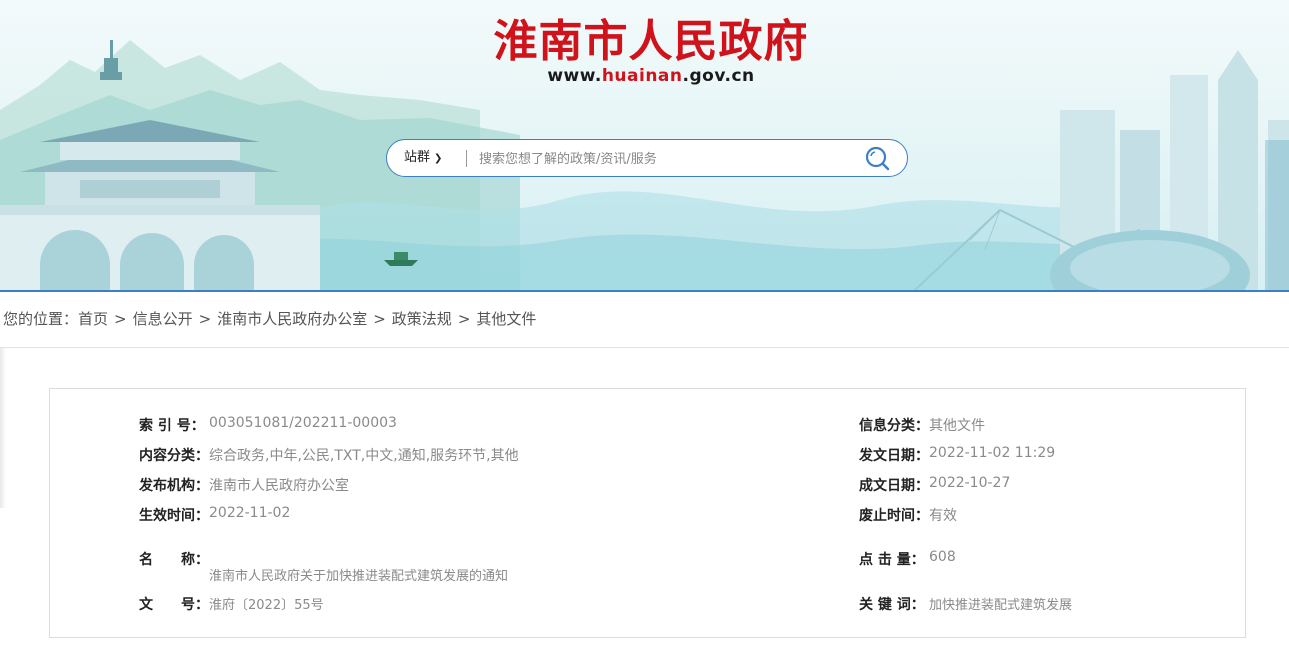 Image resolution: width=1289 pixels, height=647 pixels. Describe the element at coordinates (163, 319) in the screenshot. I see `breadcrumb-info-public: 信息公开` at that location.